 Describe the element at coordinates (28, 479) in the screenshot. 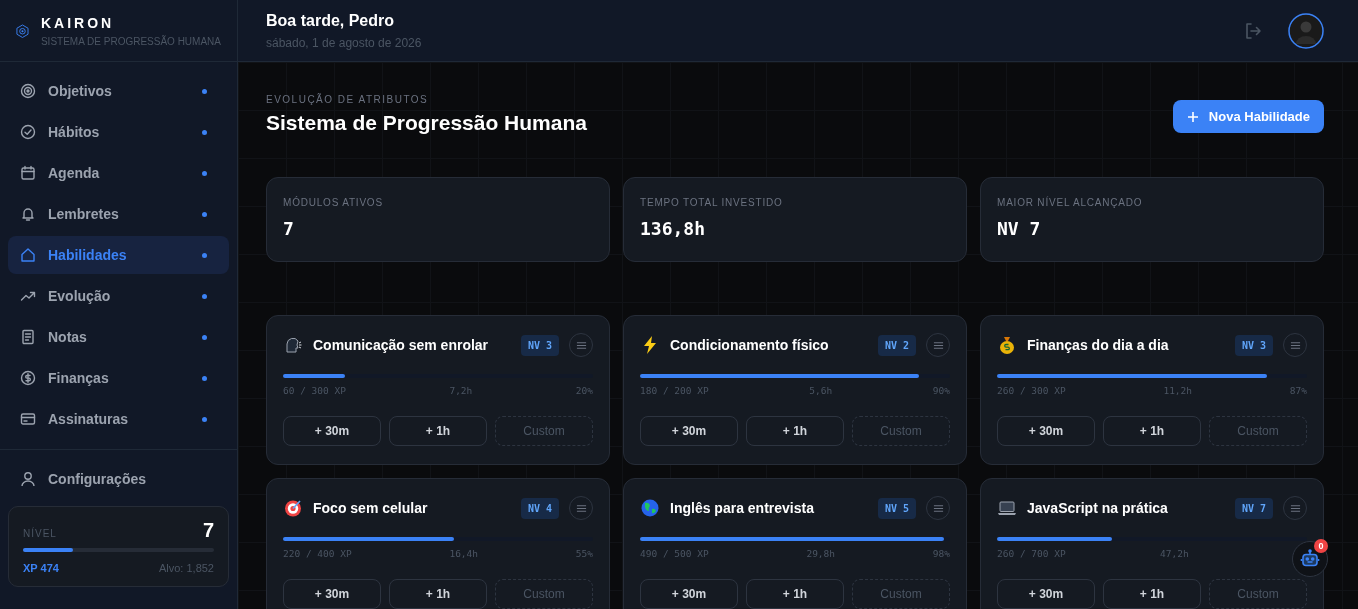

I see `user-icon` at that location.